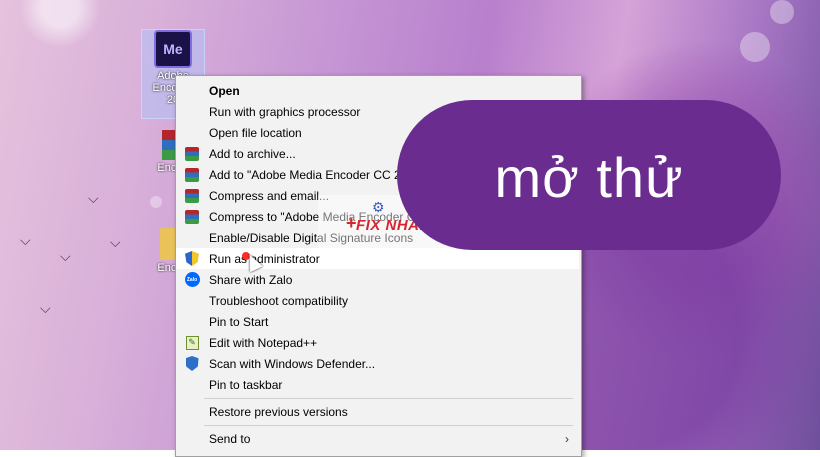 This screenshot has height=457, width=820. Describe the element at coordinates (192, 259) in the screenshot. I see `uac-shield-icon` at that location.